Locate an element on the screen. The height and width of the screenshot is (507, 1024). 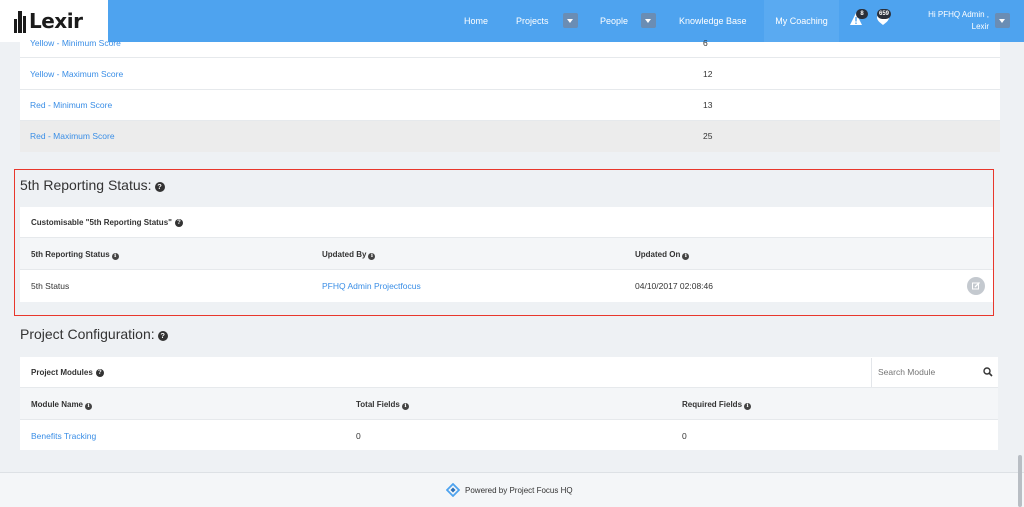
search-module-box is located at coordinates (934, 372).